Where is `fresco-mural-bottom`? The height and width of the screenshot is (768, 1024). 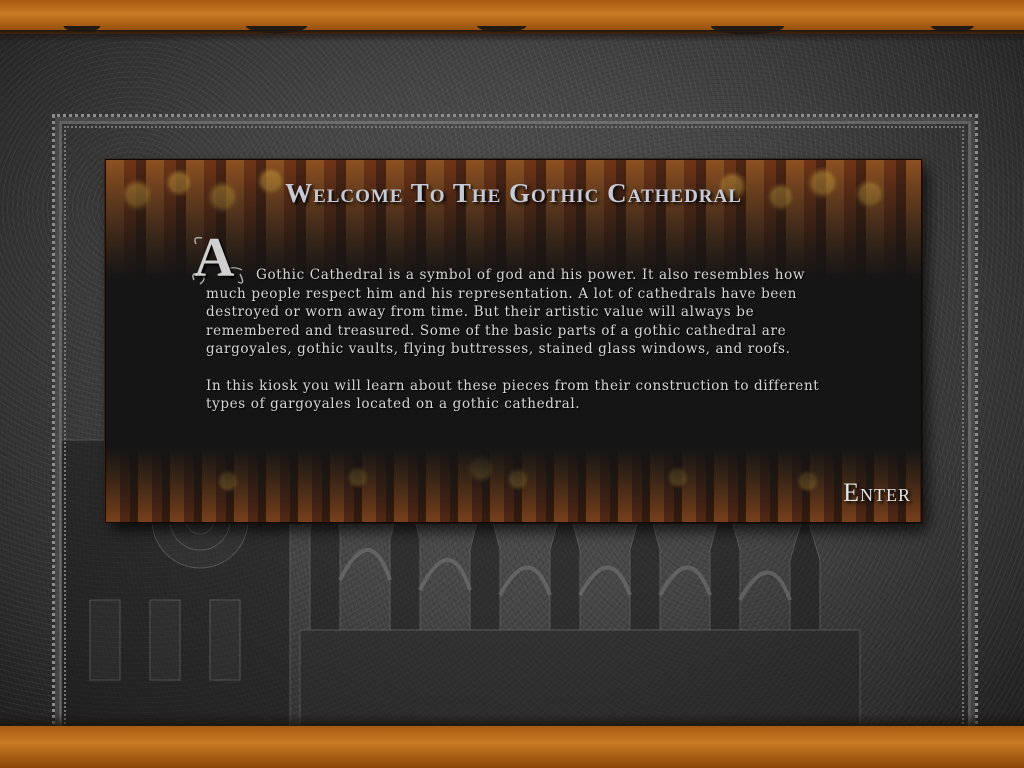 fresco-mural-bottom is located at coordinates (513, 484).